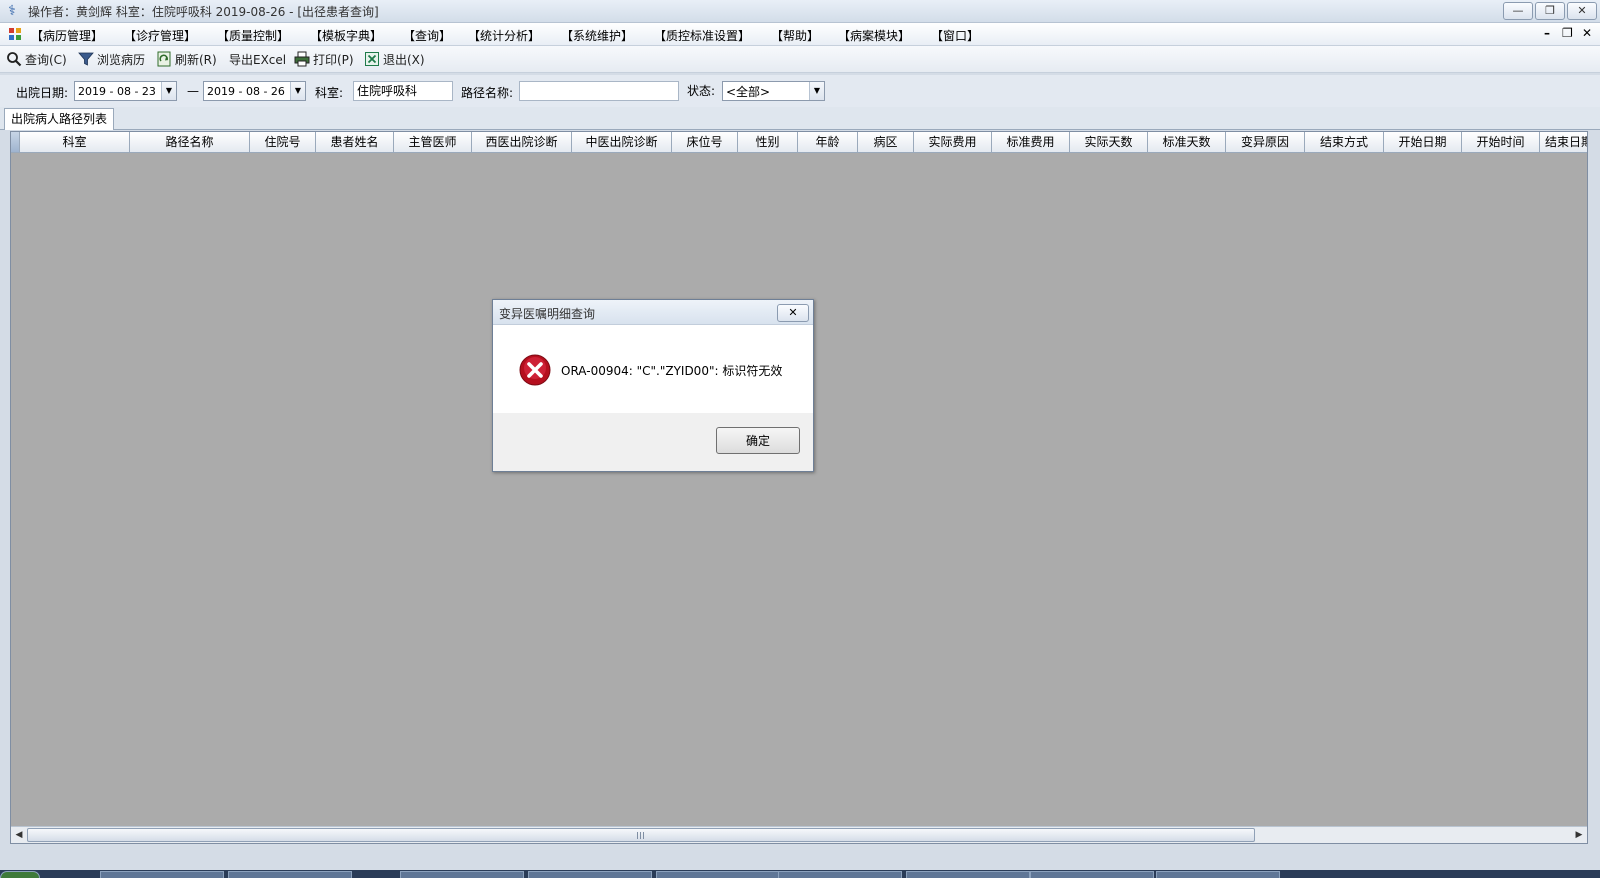 The width and height of the screenshot is (1600, 878). Describe the element at coordinates (758, 440) in the screenshot. I see `ok-button: 确定` at that location.